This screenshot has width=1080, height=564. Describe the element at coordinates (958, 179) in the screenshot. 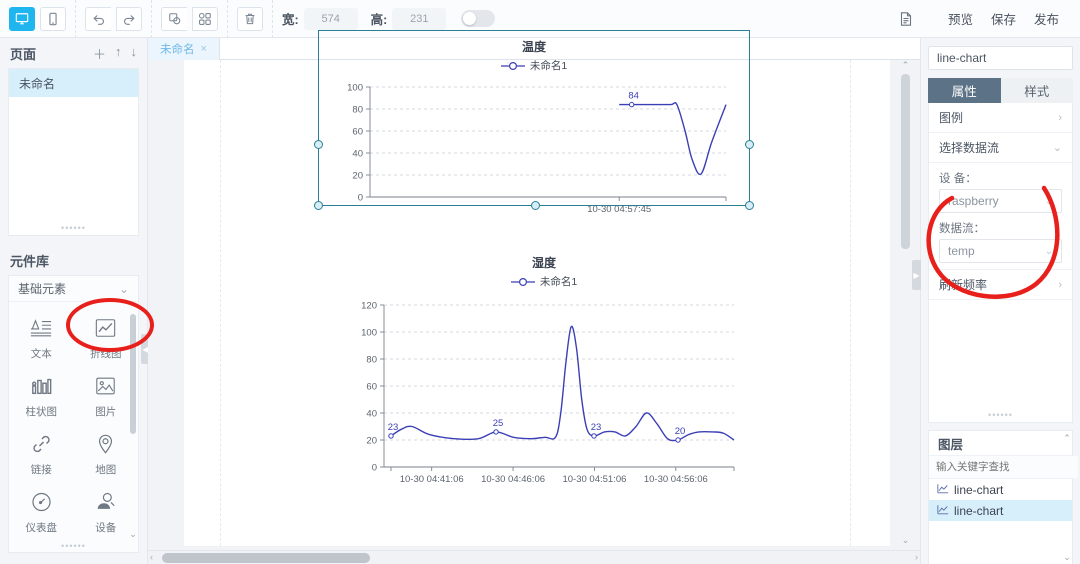

I see `device-field-label: 设 备：` at that location.